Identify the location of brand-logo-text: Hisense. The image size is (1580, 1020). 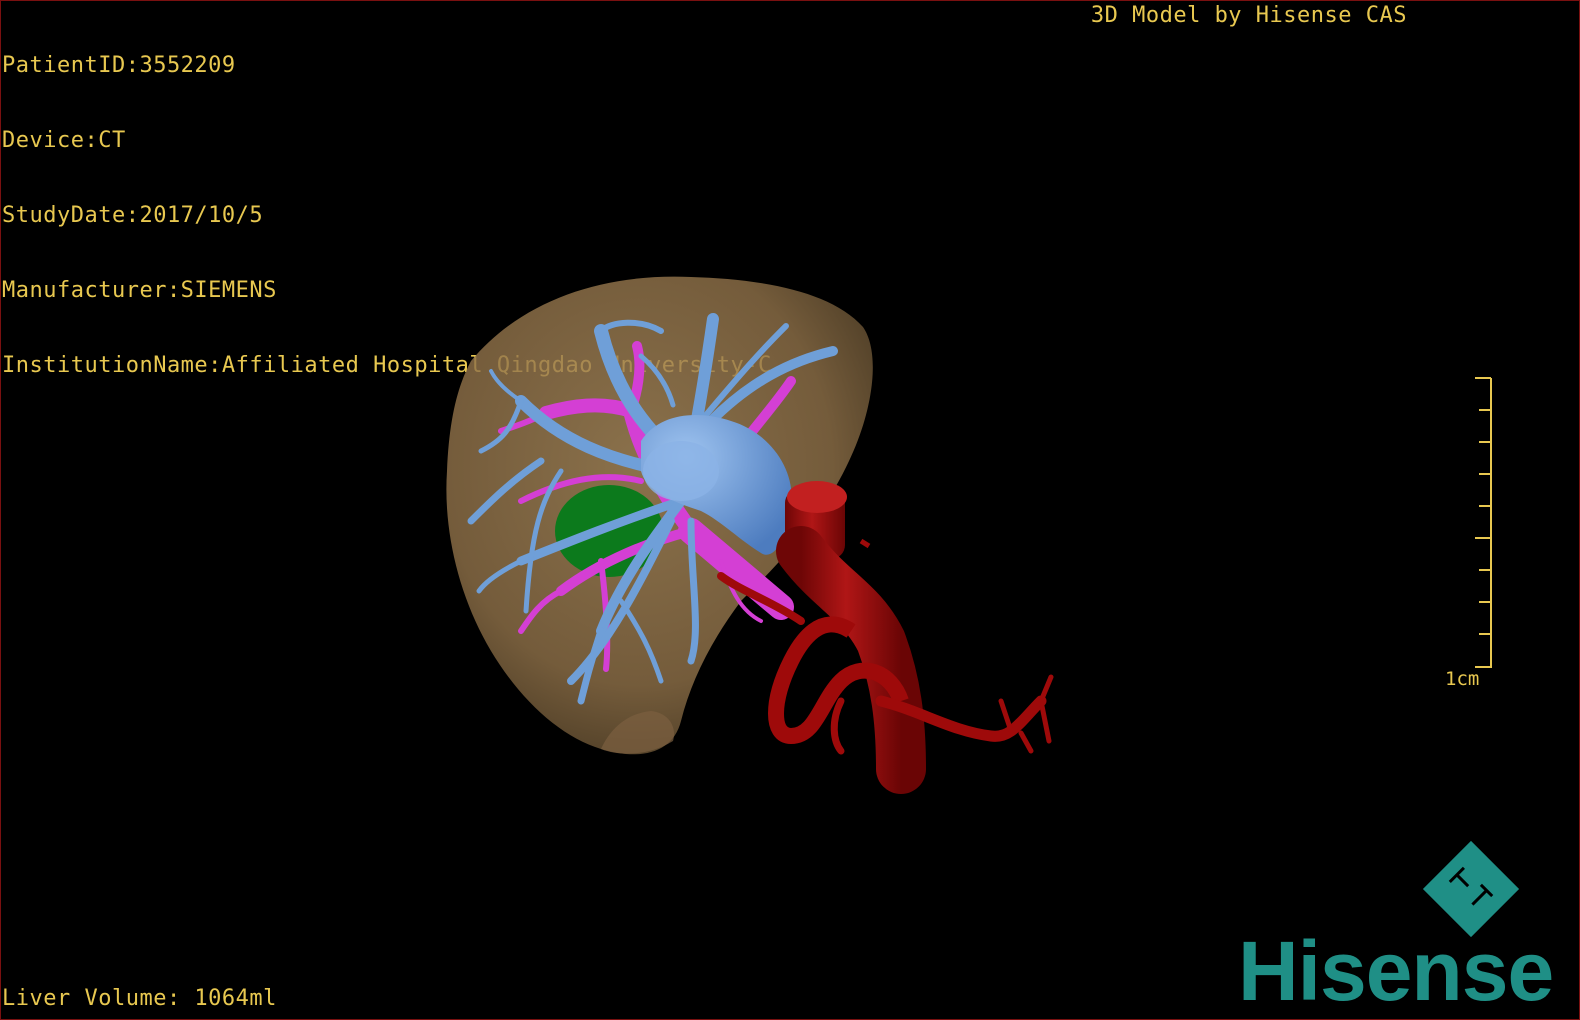
(1396, 971).